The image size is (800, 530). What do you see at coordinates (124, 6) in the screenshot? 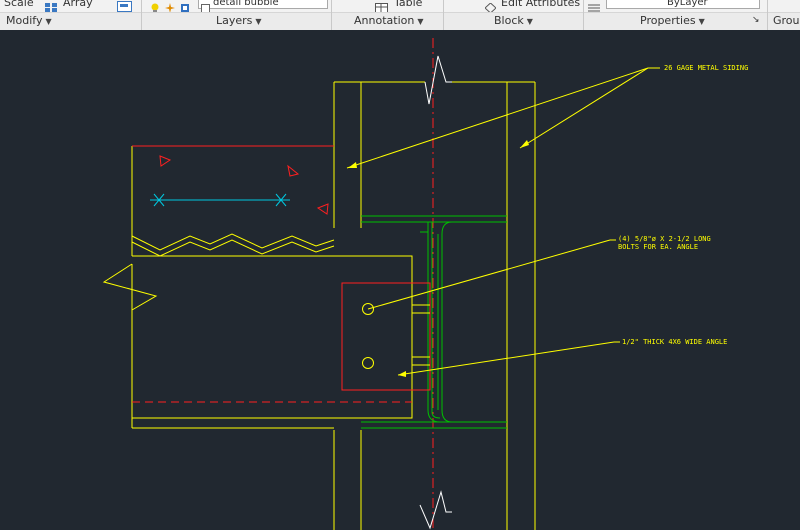
I see `selection-icon` at bounding box center [124, 6].